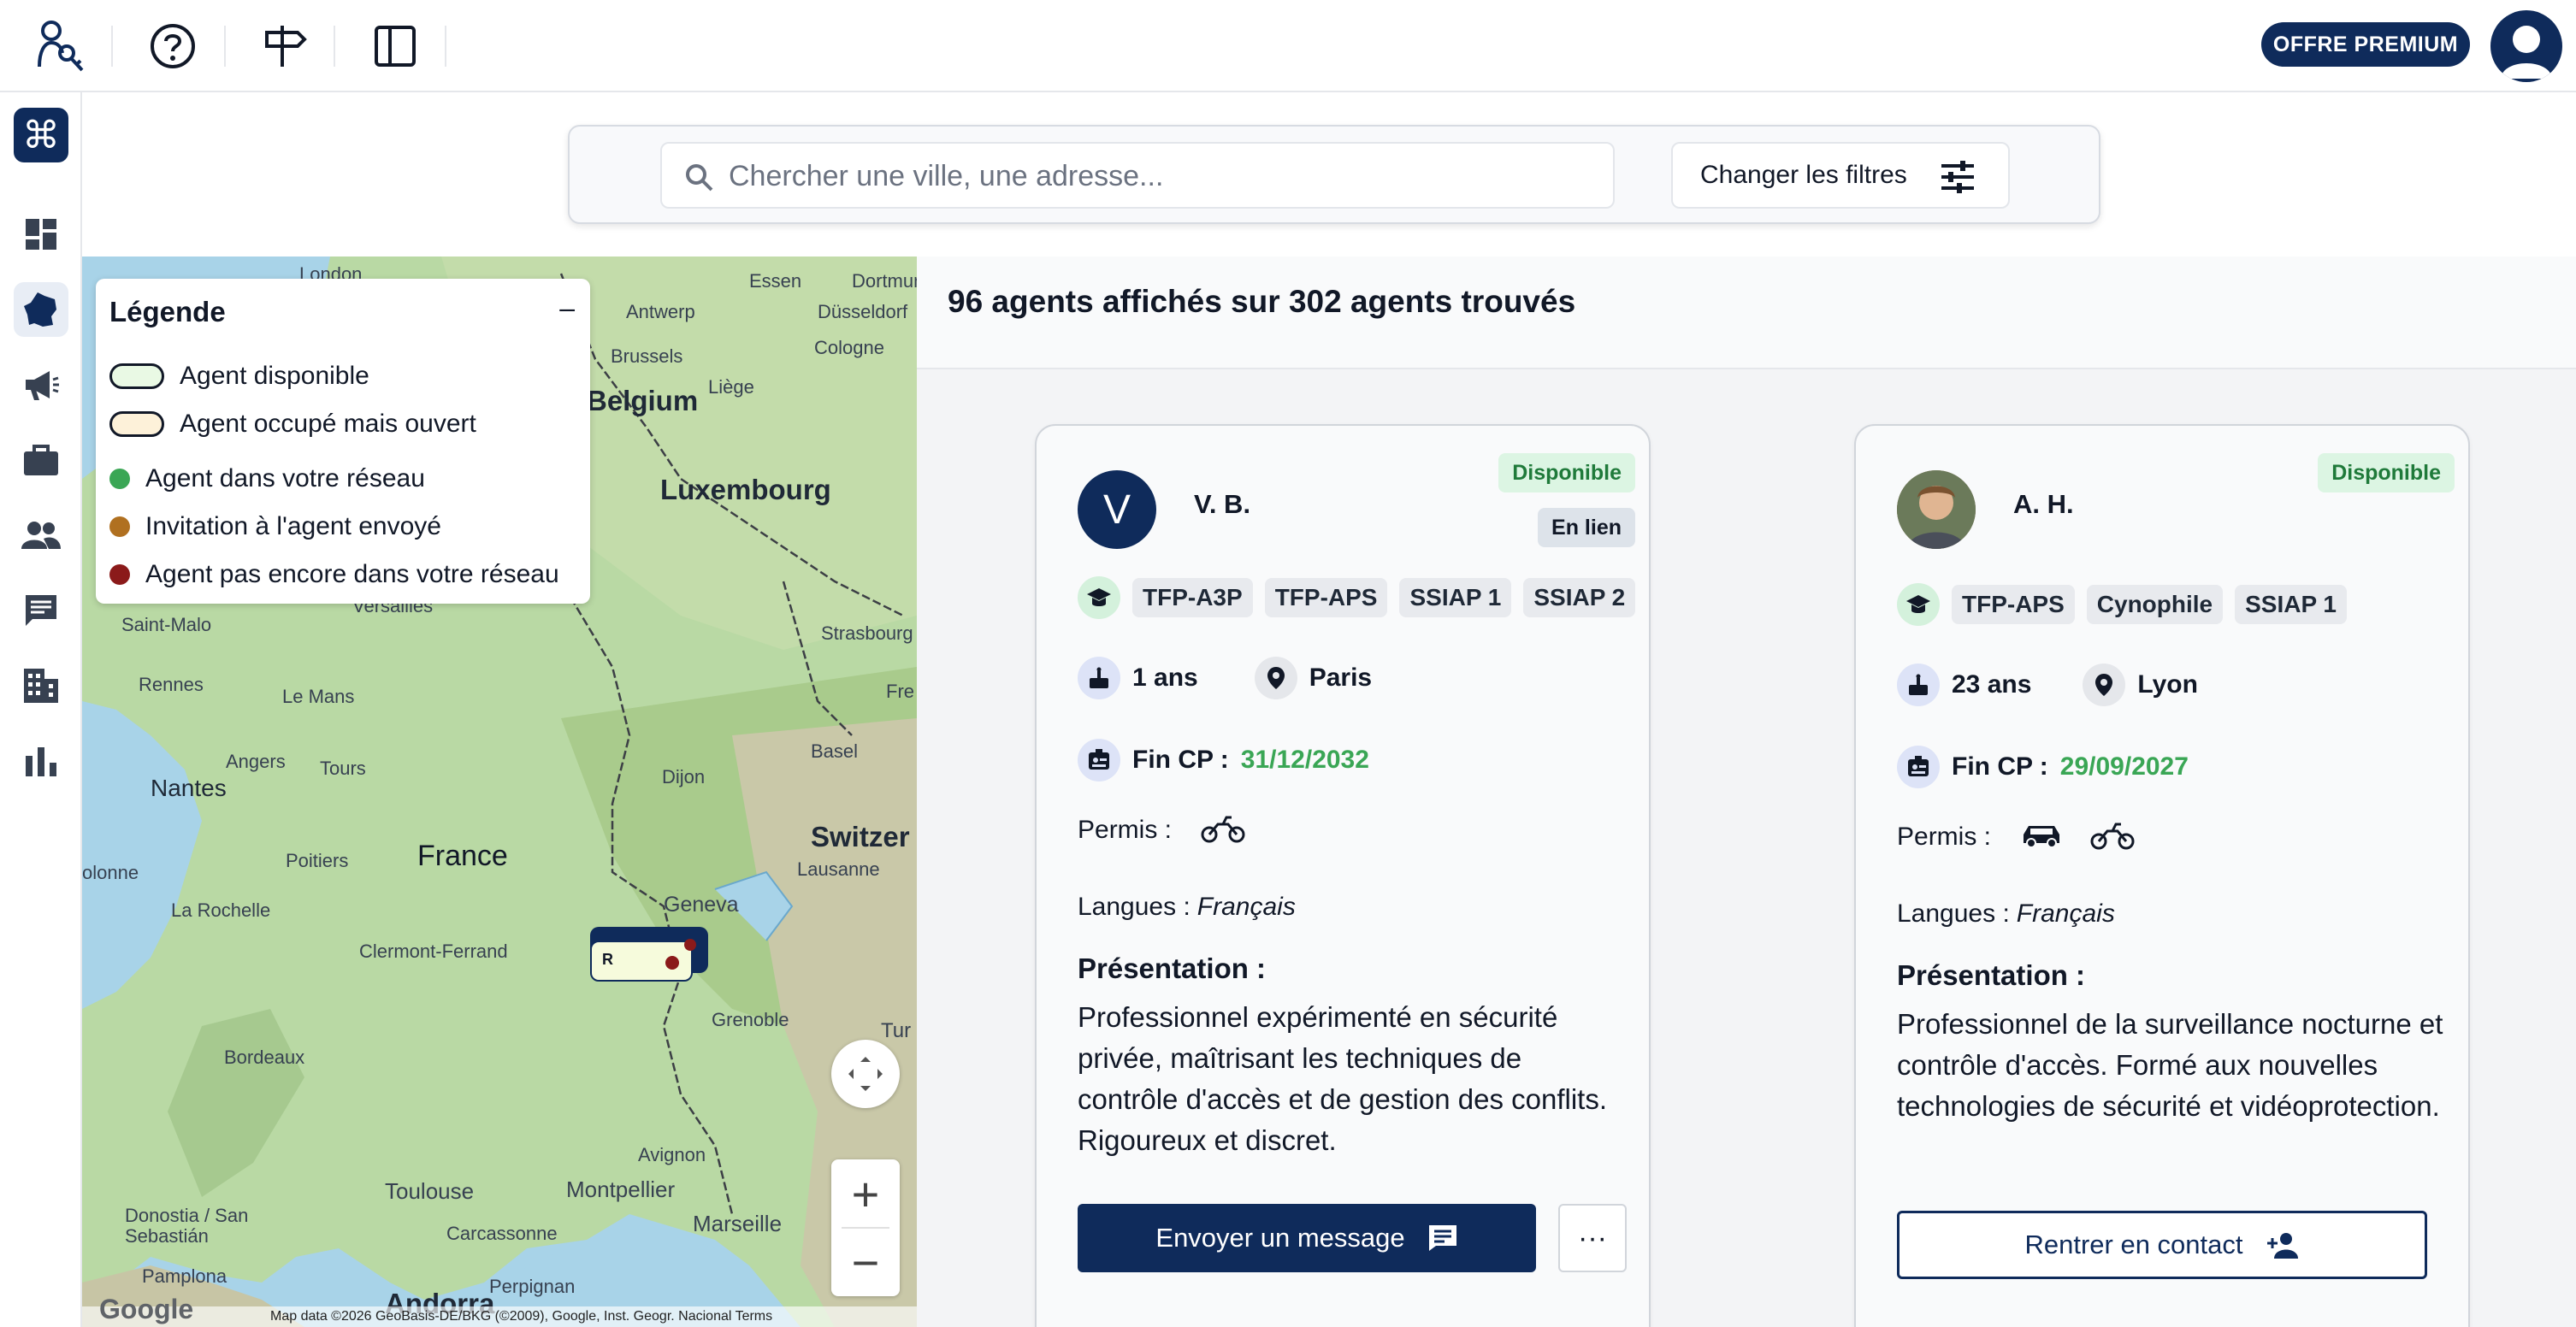 The height and width of the screenshot is (1327, 2576). I want to click on building-icon, so click(41, 685).